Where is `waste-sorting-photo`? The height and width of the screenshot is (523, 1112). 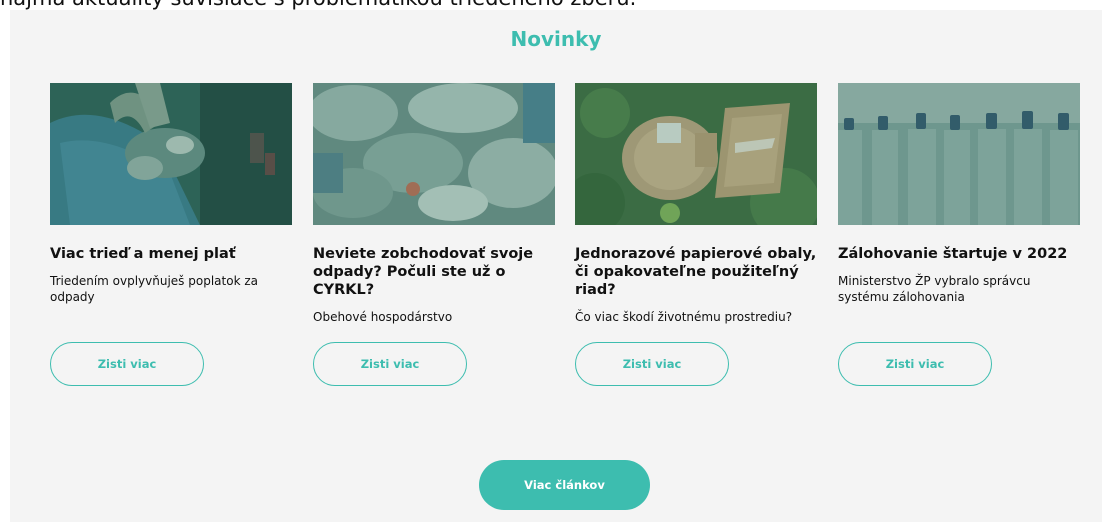 waste-sorting-photo is located at coordinates (171, 154).